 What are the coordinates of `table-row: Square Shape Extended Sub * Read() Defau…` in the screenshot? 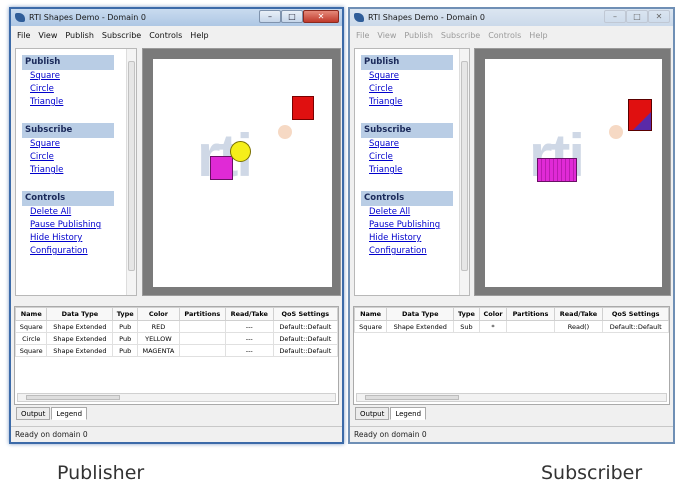 It's located at (511, 326).